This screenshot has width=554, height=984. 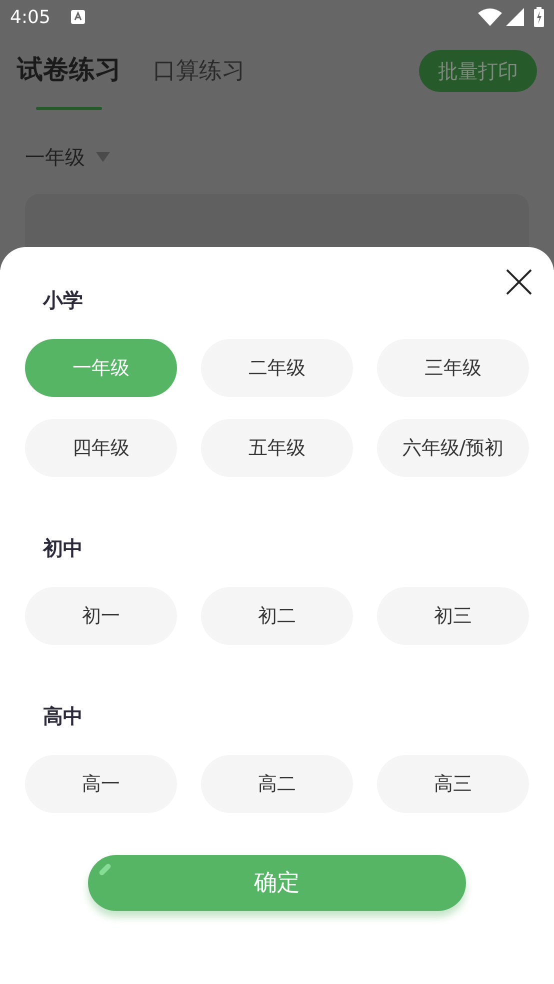 I want to click on tab-underline, so click(x=69, y=108).